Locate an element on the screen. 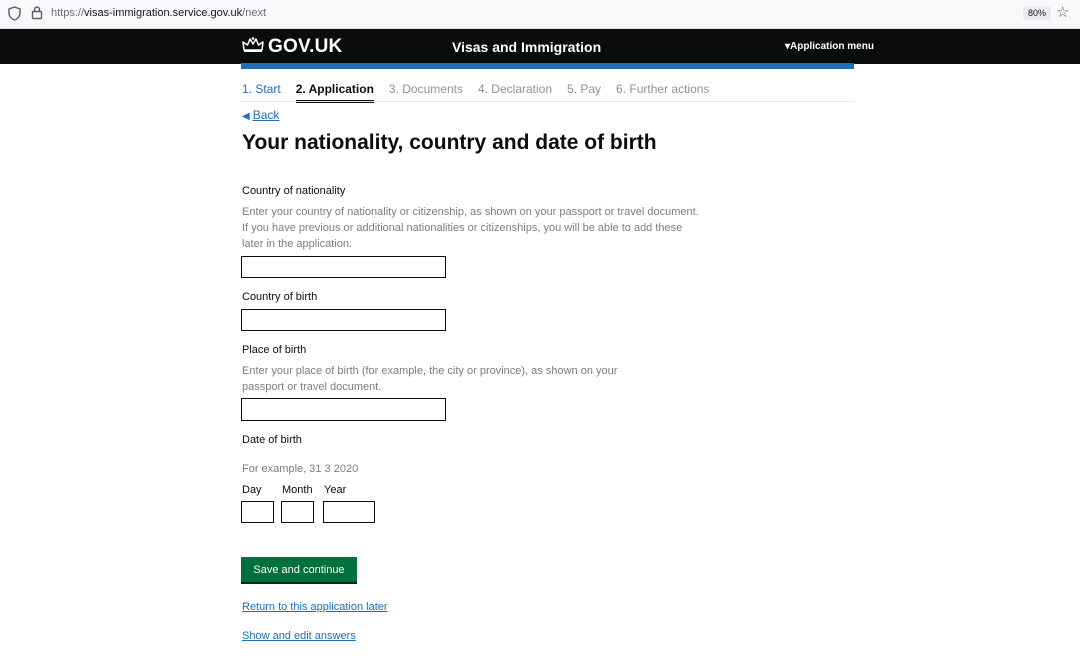 The width and height of the screenshot is (1080, 667). nationality-label: Country of nationality is located at coordinates (294, 191).